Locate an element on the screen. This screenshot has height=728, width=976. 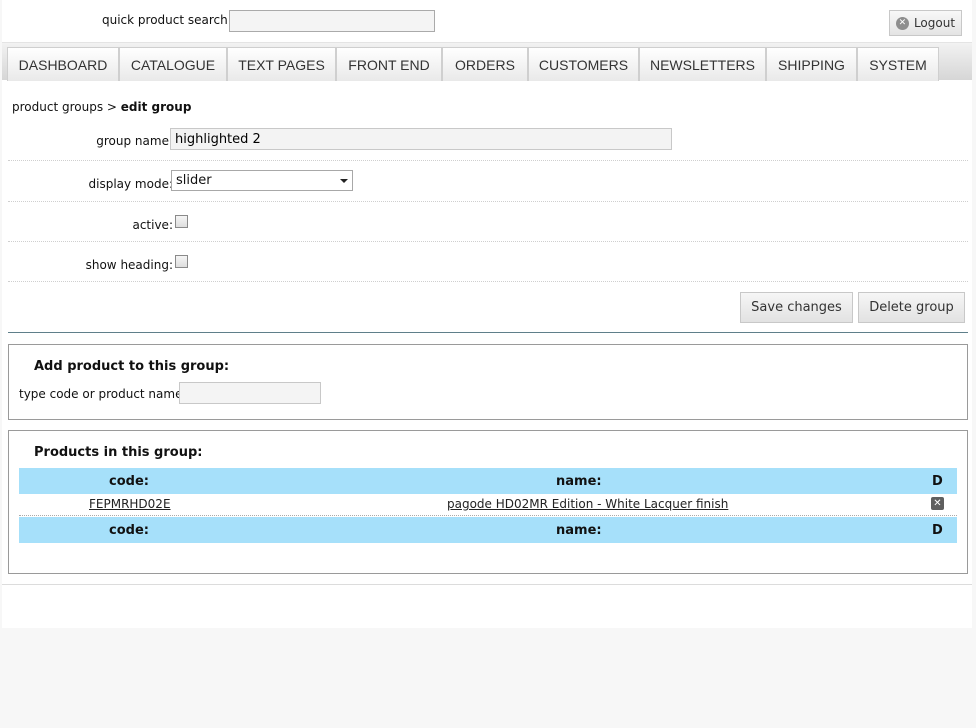
logout-button: ✕ Logout is located at coordinates (925, 23).